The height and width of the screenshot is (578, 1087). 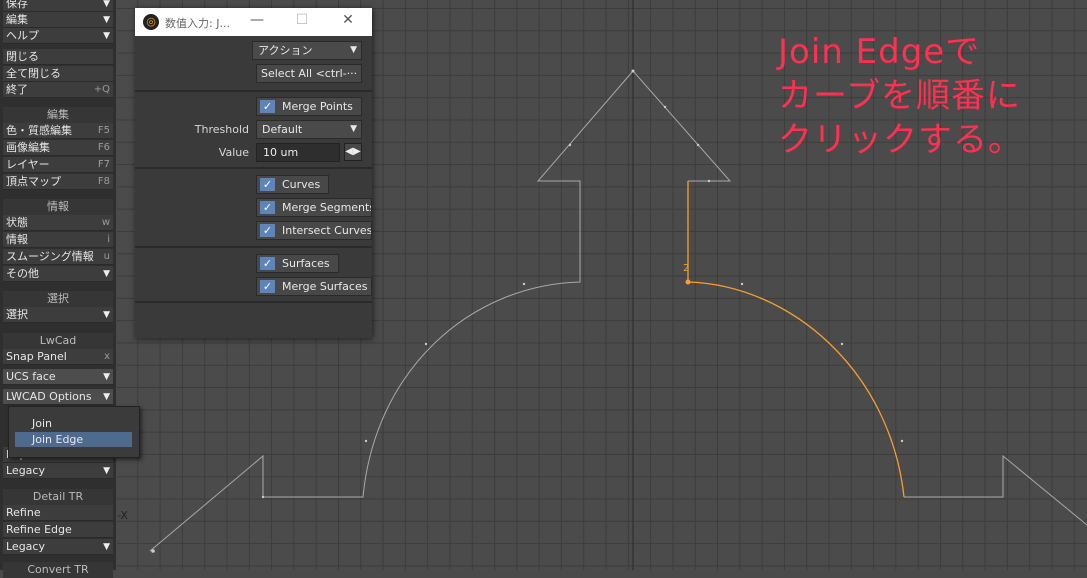 What do you see at coordinates (58, 341) in the screenshot?
I see `section-header-lwcad: LwCad` at bounding box center [58, 341].